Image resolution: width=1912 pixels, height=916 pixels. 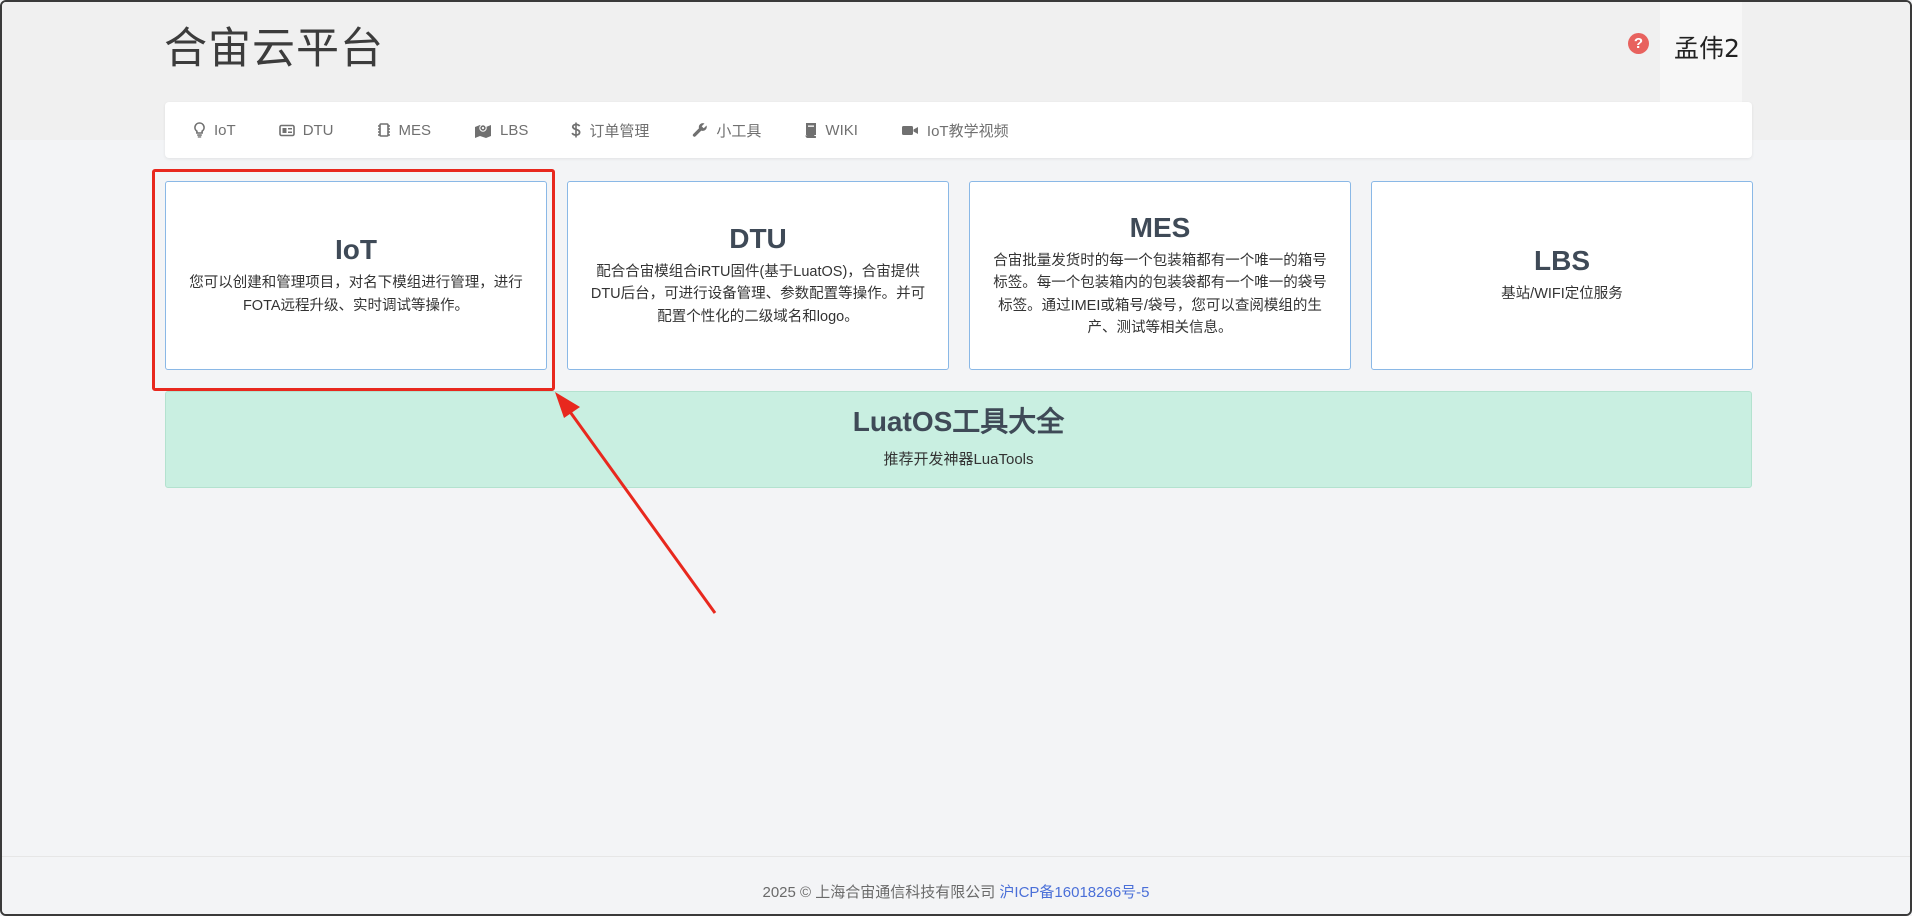 What do you see at coordinates (356, 294) in the screenshot?
I see `card-description: 您可以创建和管理项目，对名下模组进行管理，进行FOTA远程升级、实时调试等操作。` at bounding box center [356, 294].